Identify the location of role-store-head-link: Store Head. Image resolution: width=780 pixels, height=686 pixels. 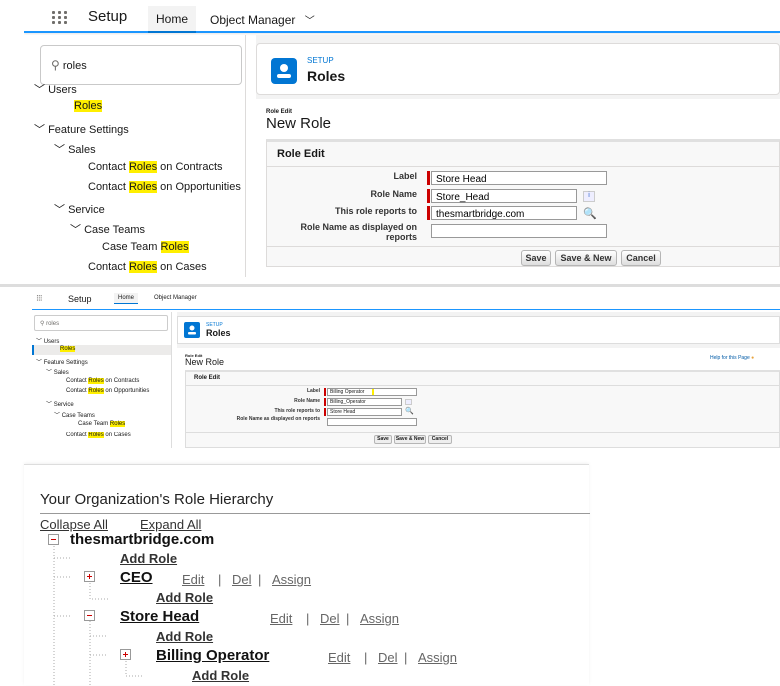
(159, 616).